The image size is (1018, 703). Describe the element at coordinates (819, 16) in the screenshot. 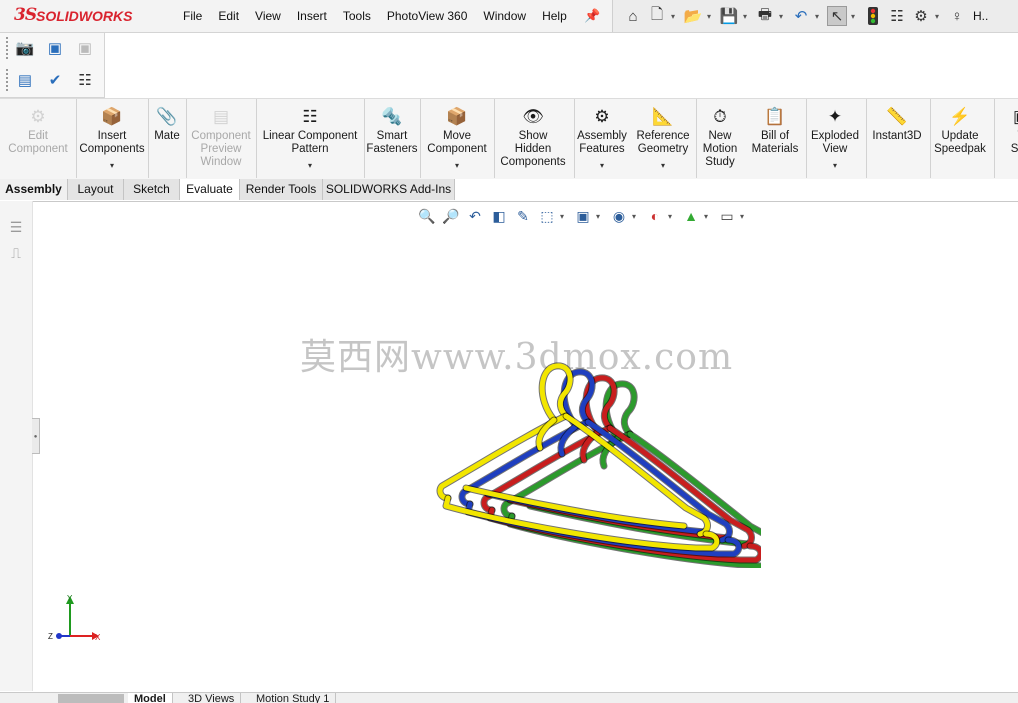

I see `undo-dropdown-arrow: ▾` at that location.